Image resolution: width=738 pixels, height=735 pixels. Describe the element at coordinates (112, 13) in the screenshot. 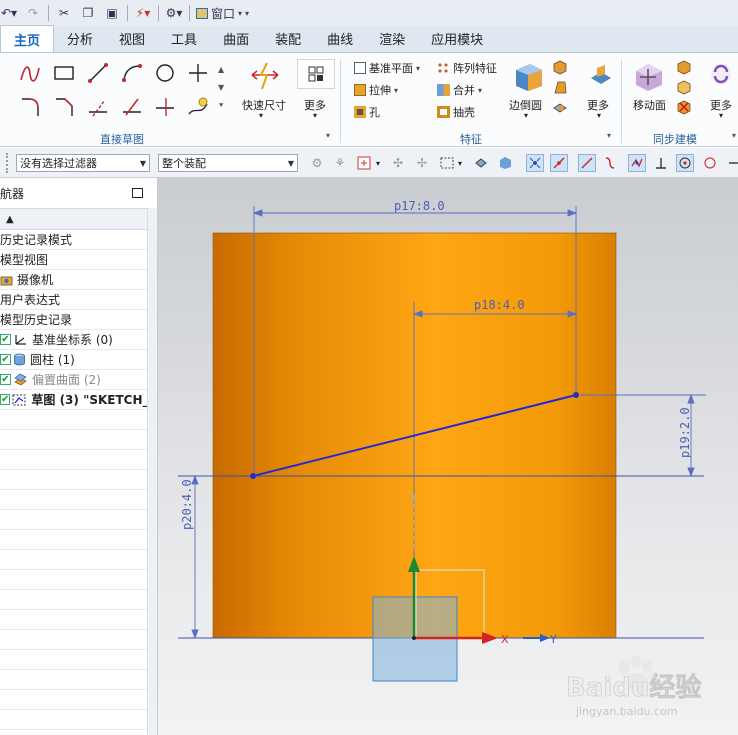

I see `paste-icon: ▣` at that location.